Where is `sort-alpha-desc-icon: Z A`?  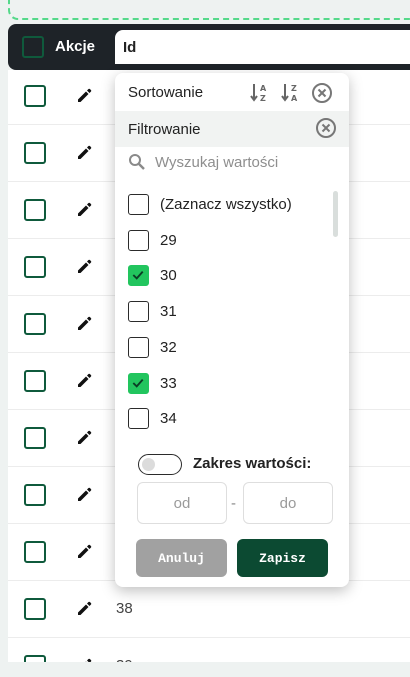 sort-alpha-desc-icon: Z A is located at coordinates (291, 92).